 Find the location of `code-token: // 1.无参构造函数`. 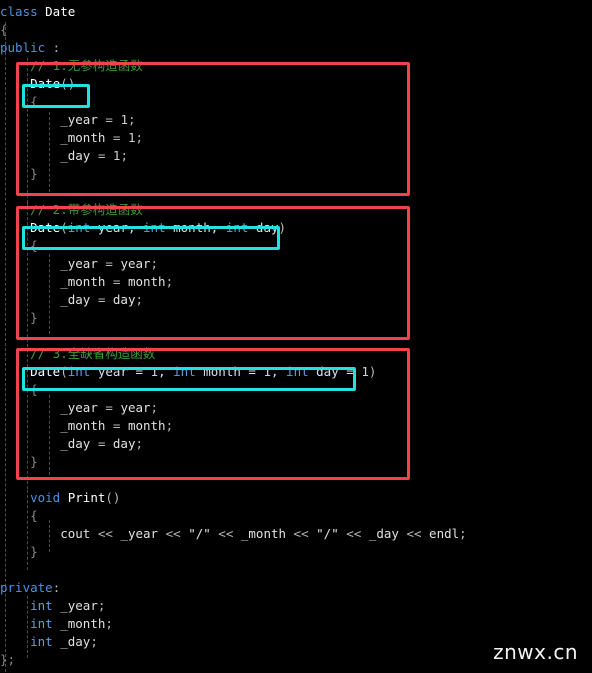

code-token: // 1.无参构造函数 is located at coordinates (86, 65).